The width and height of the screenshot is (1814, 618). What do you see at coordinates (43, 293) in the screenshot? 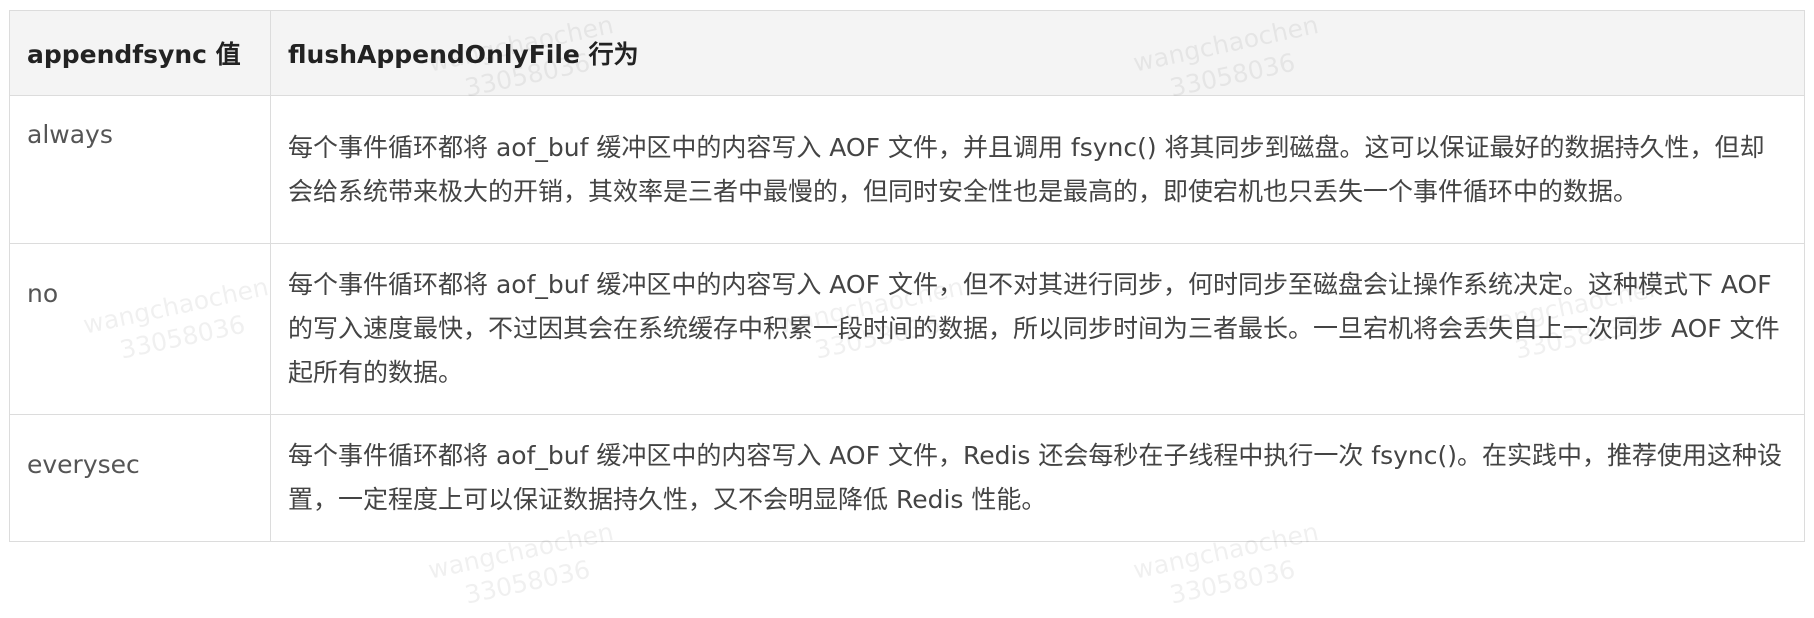
I see `mode-no: no` at bounding box center [43, 293].